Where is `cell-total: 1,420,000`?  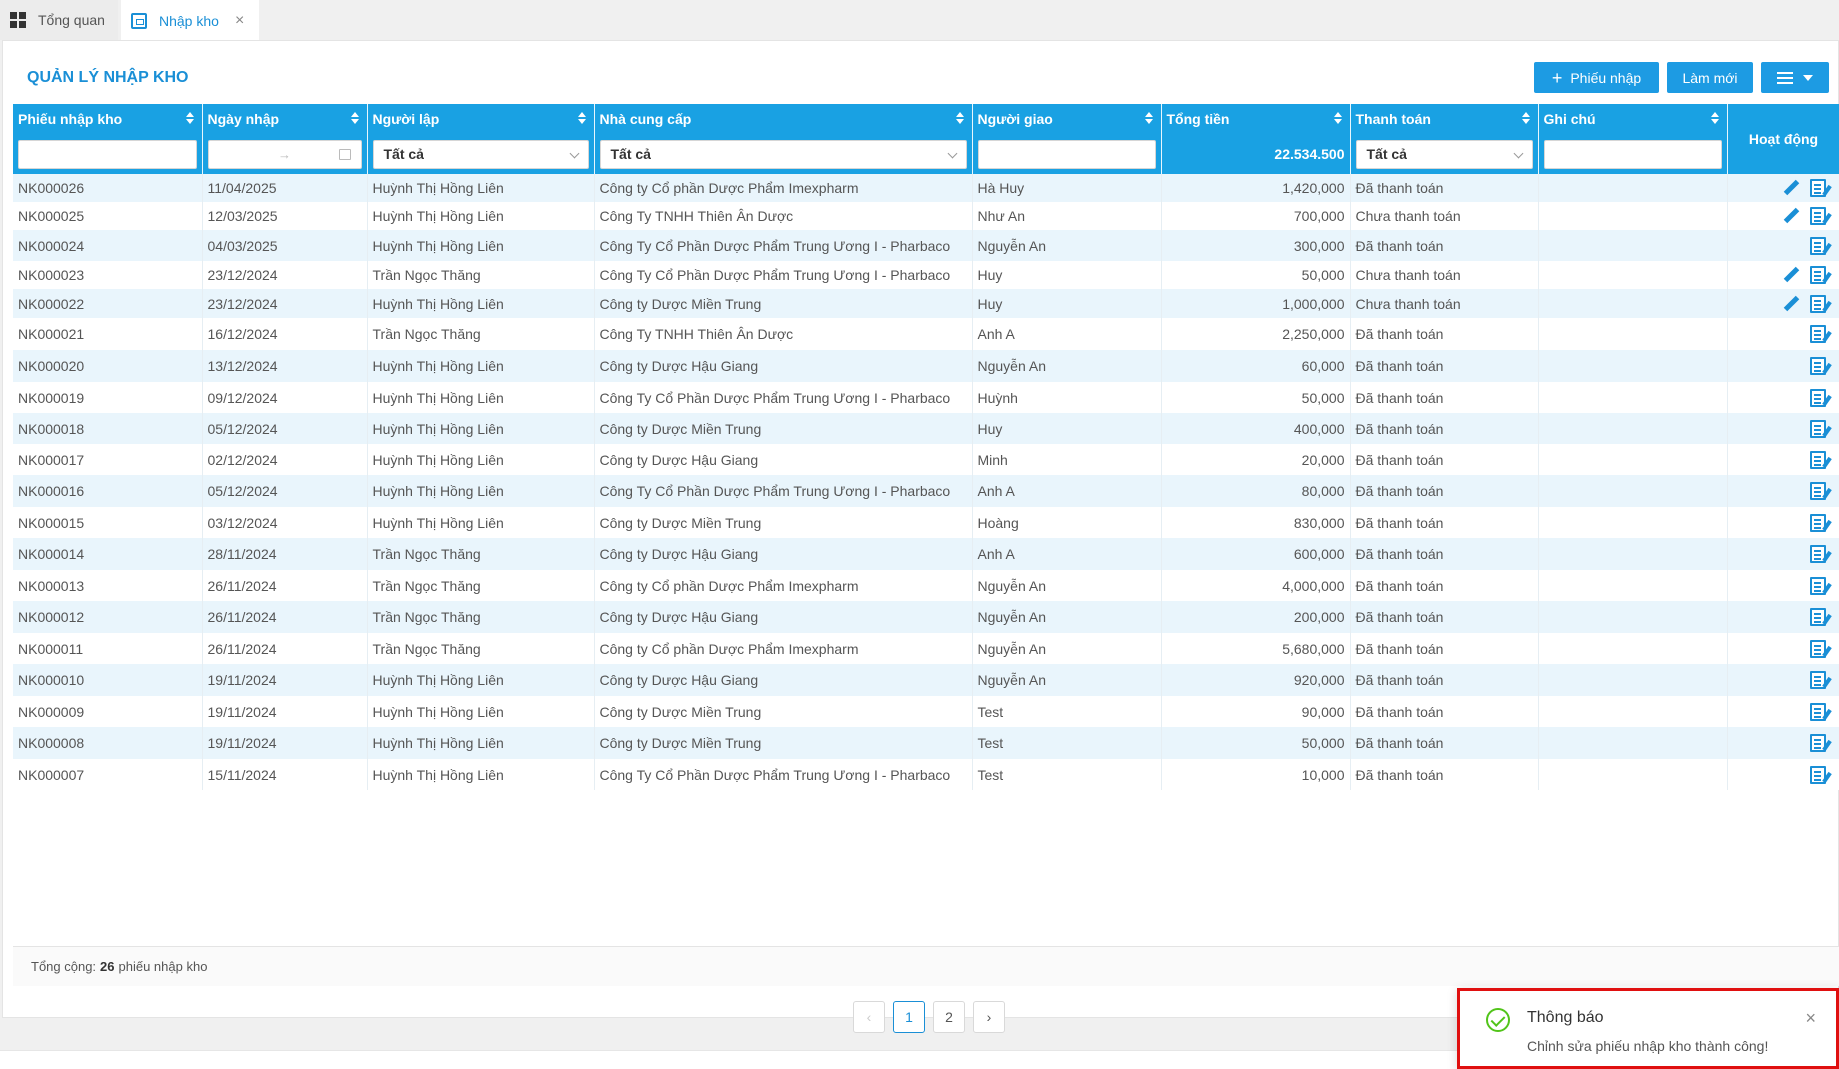
cell-total: 1,420,000 is located at coordinates (1256, 188).